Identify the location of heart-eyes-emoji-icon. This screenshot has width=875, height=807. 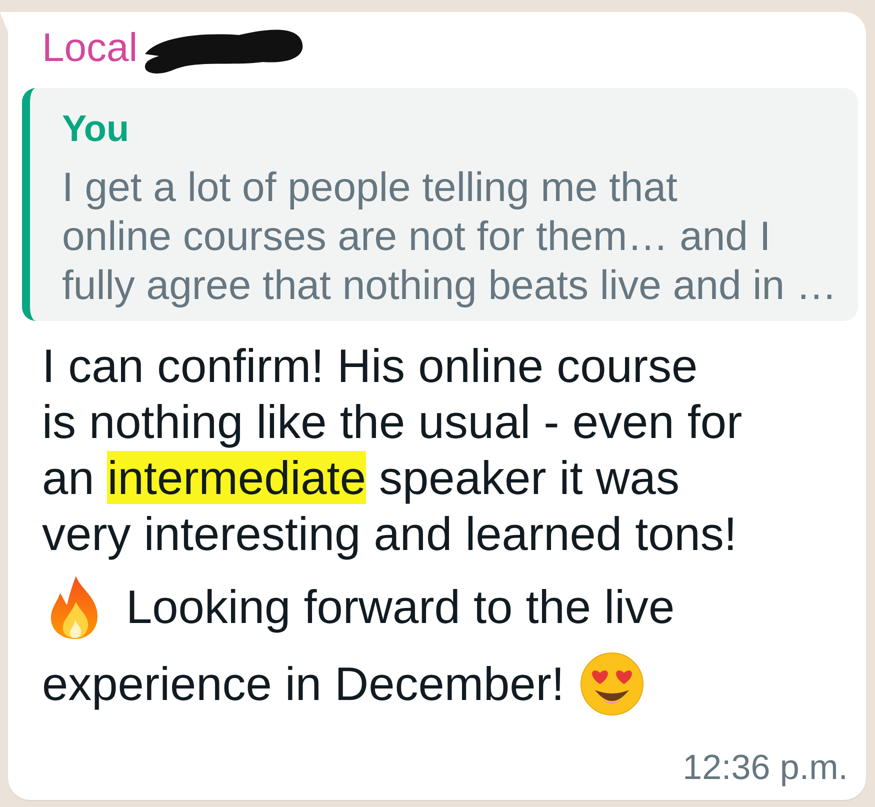
(612, 684).